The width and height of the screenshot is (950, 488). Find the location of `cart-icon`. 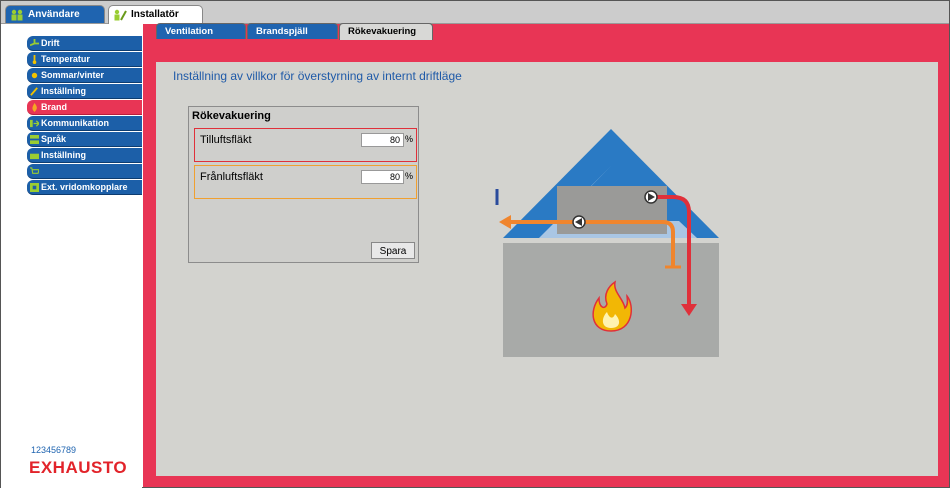

cart-icon is located at coordinates (34, 170).